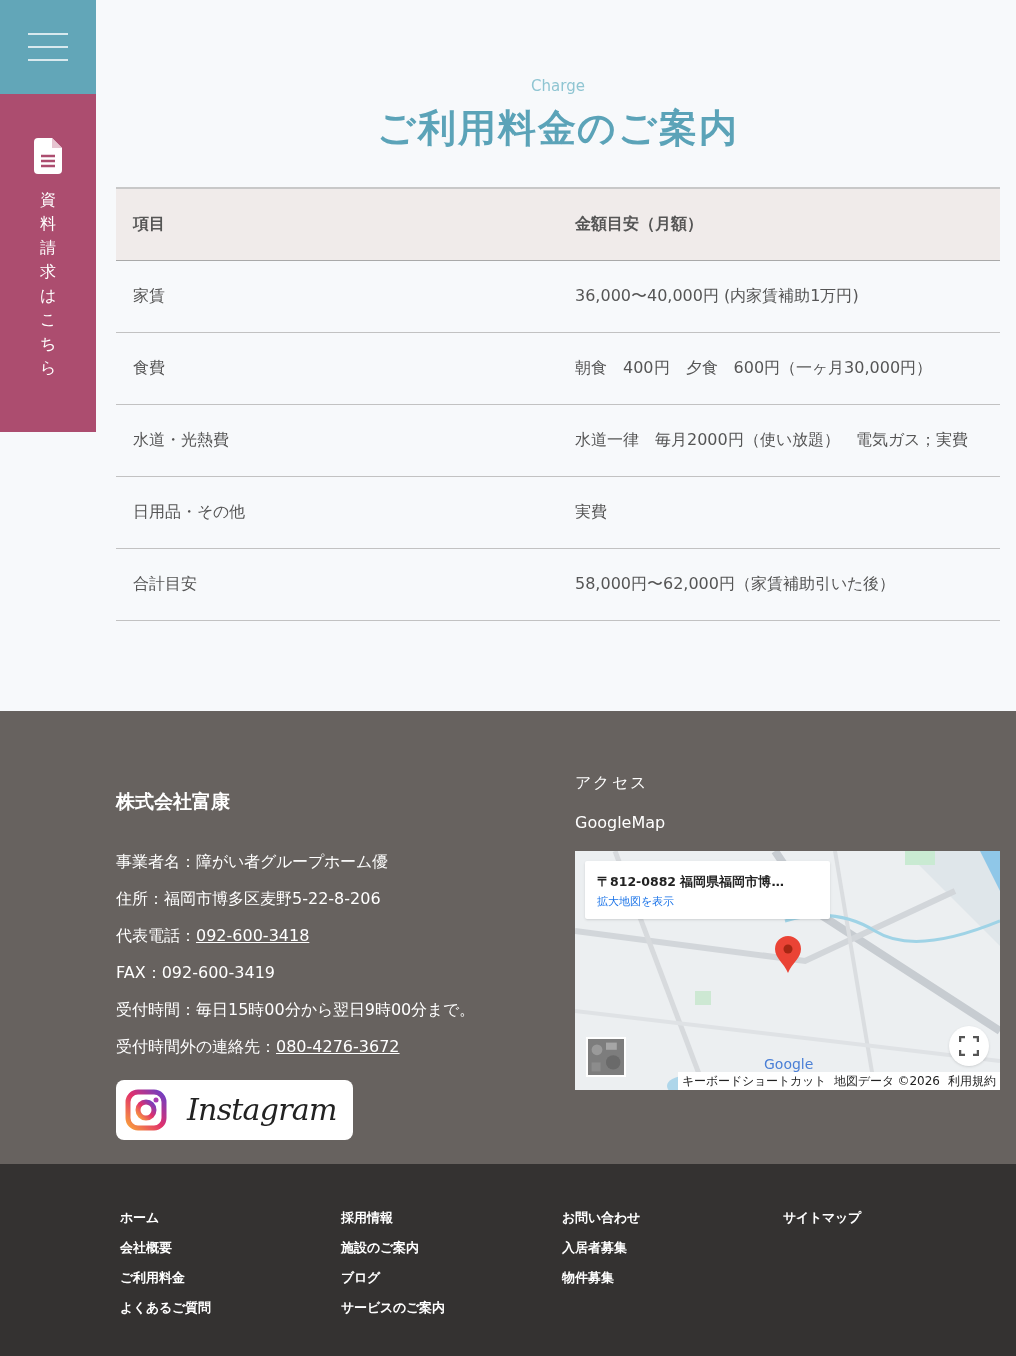 Image resolution: width=1016 pixels, height=1356 pixels. Describe the element at coordinates (594, 1247) in the screenshot. I see `footer-link: 入居者募集` at that location.